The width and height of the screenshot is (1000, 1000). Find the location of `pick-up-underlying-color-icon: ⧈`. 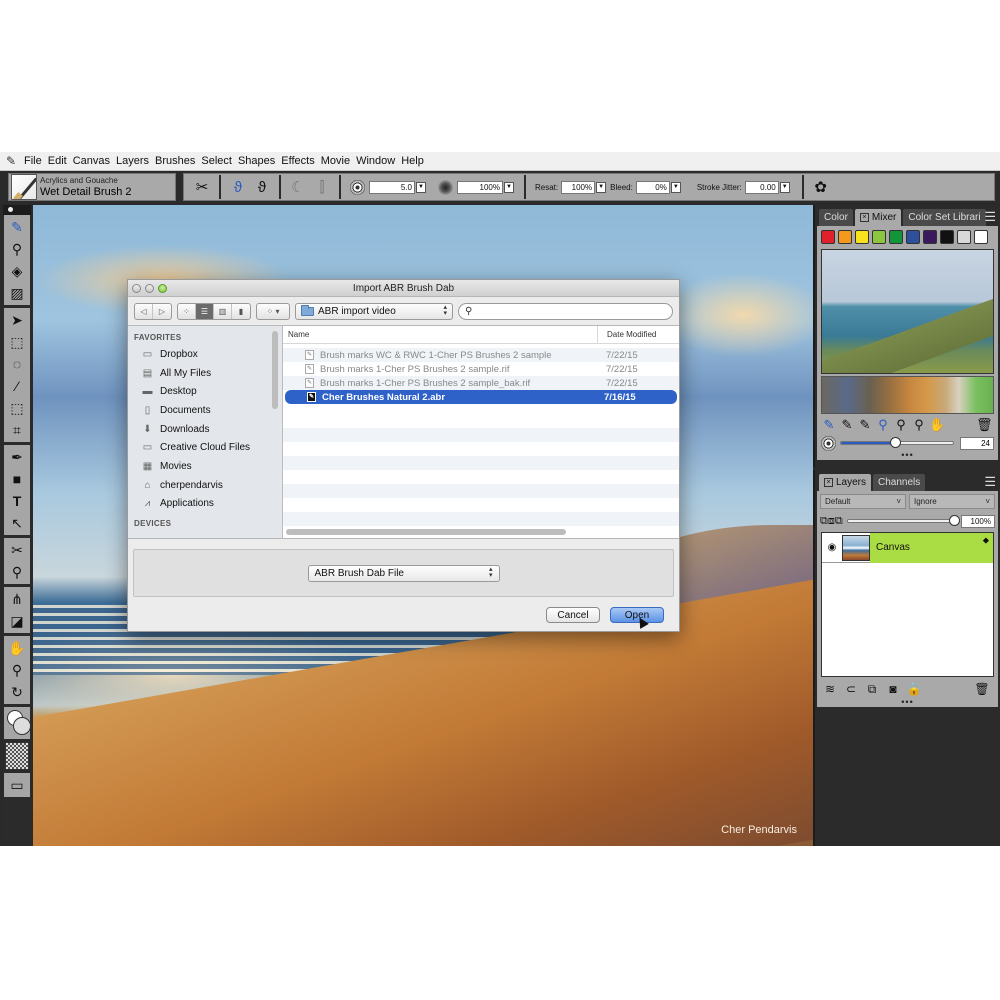

pick-up-underlying-color-icon: ⧈ is located at coordinates (831, 521).